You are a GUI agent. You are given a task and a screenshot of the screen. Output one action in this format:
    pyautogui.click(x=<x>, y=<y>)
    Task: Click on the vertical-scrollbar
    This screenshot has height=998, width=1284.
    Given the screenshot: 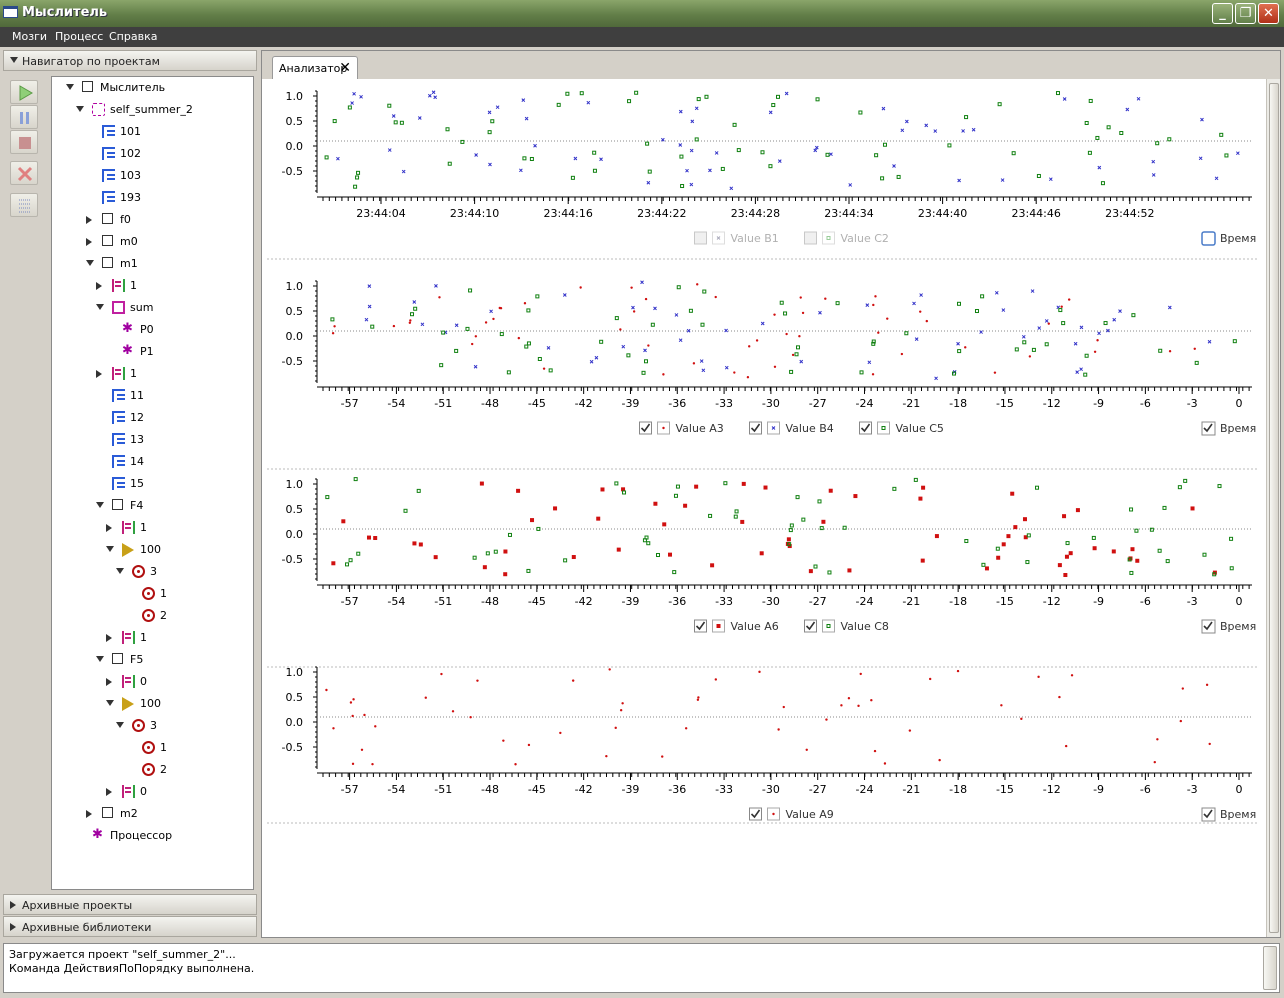 What is the action you would take?
    pyautogui.click(x=1273, y=508)
    